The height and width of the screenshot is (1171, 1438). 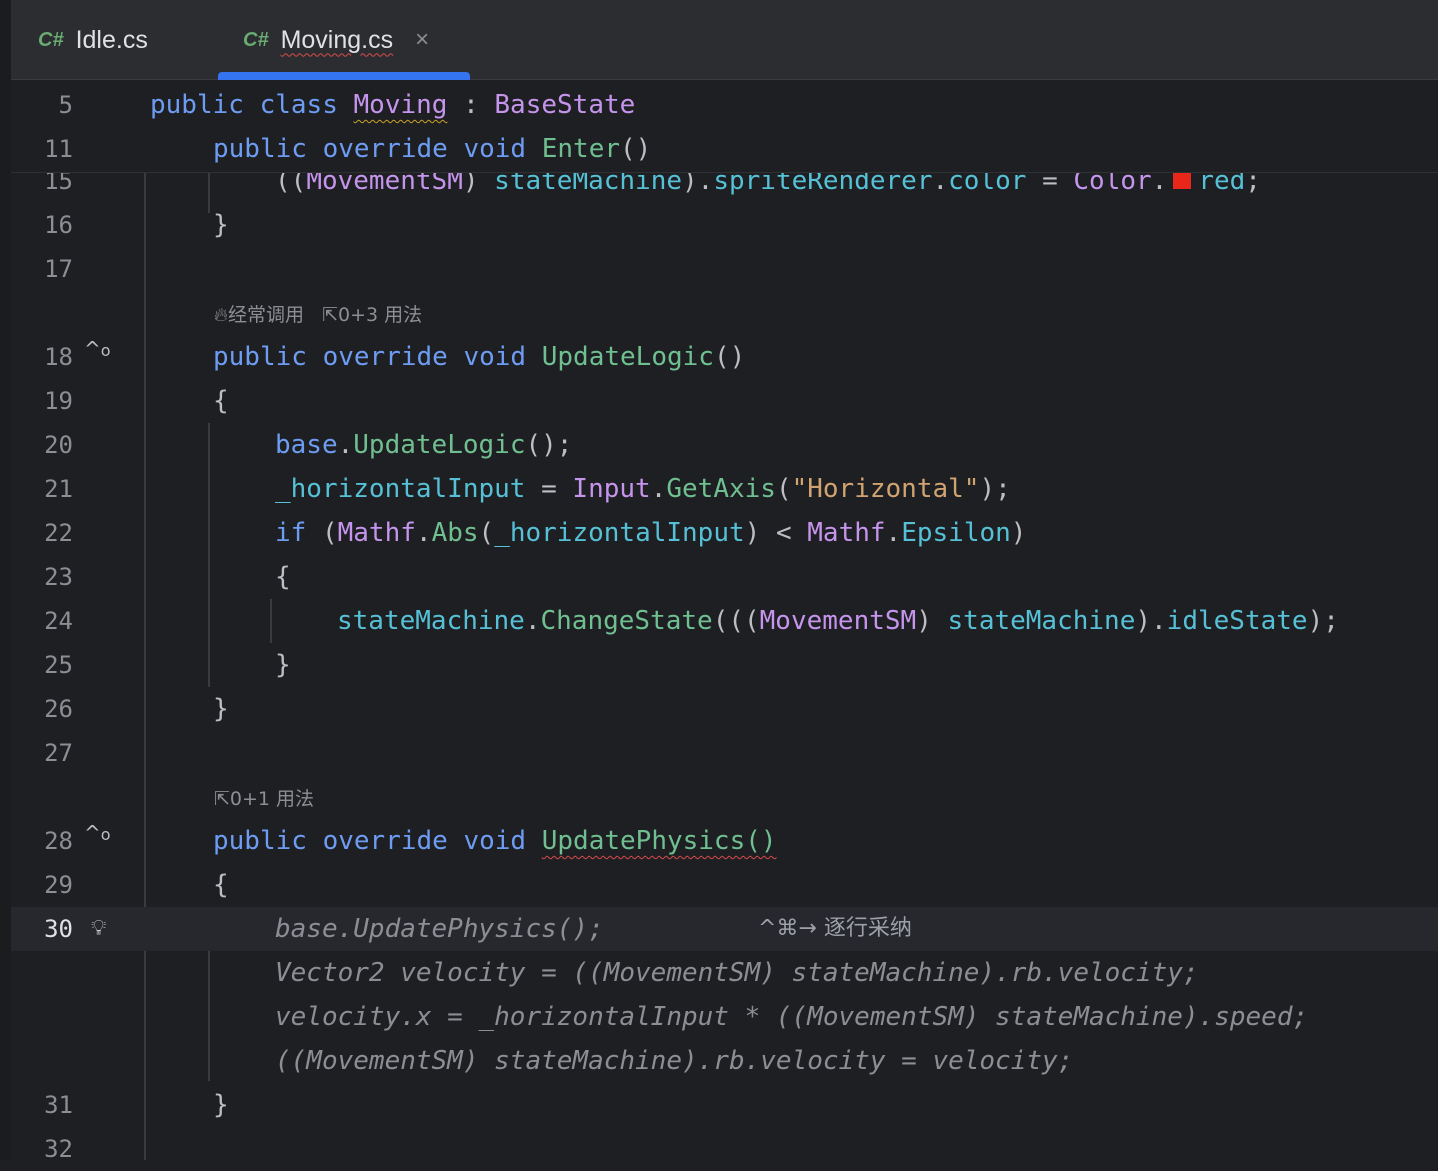 I want to click on line-number: 26, so click(x=58, y=709).